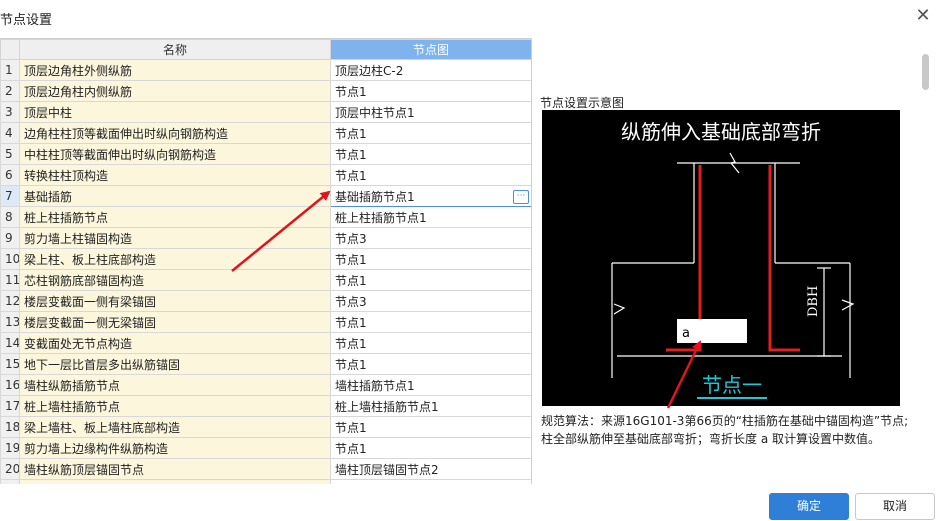 This screenshot has width=940, height=521. I want to click on table-row: 12 楼层变截面一侧有梁锚固 节点3, so click(265, 301).